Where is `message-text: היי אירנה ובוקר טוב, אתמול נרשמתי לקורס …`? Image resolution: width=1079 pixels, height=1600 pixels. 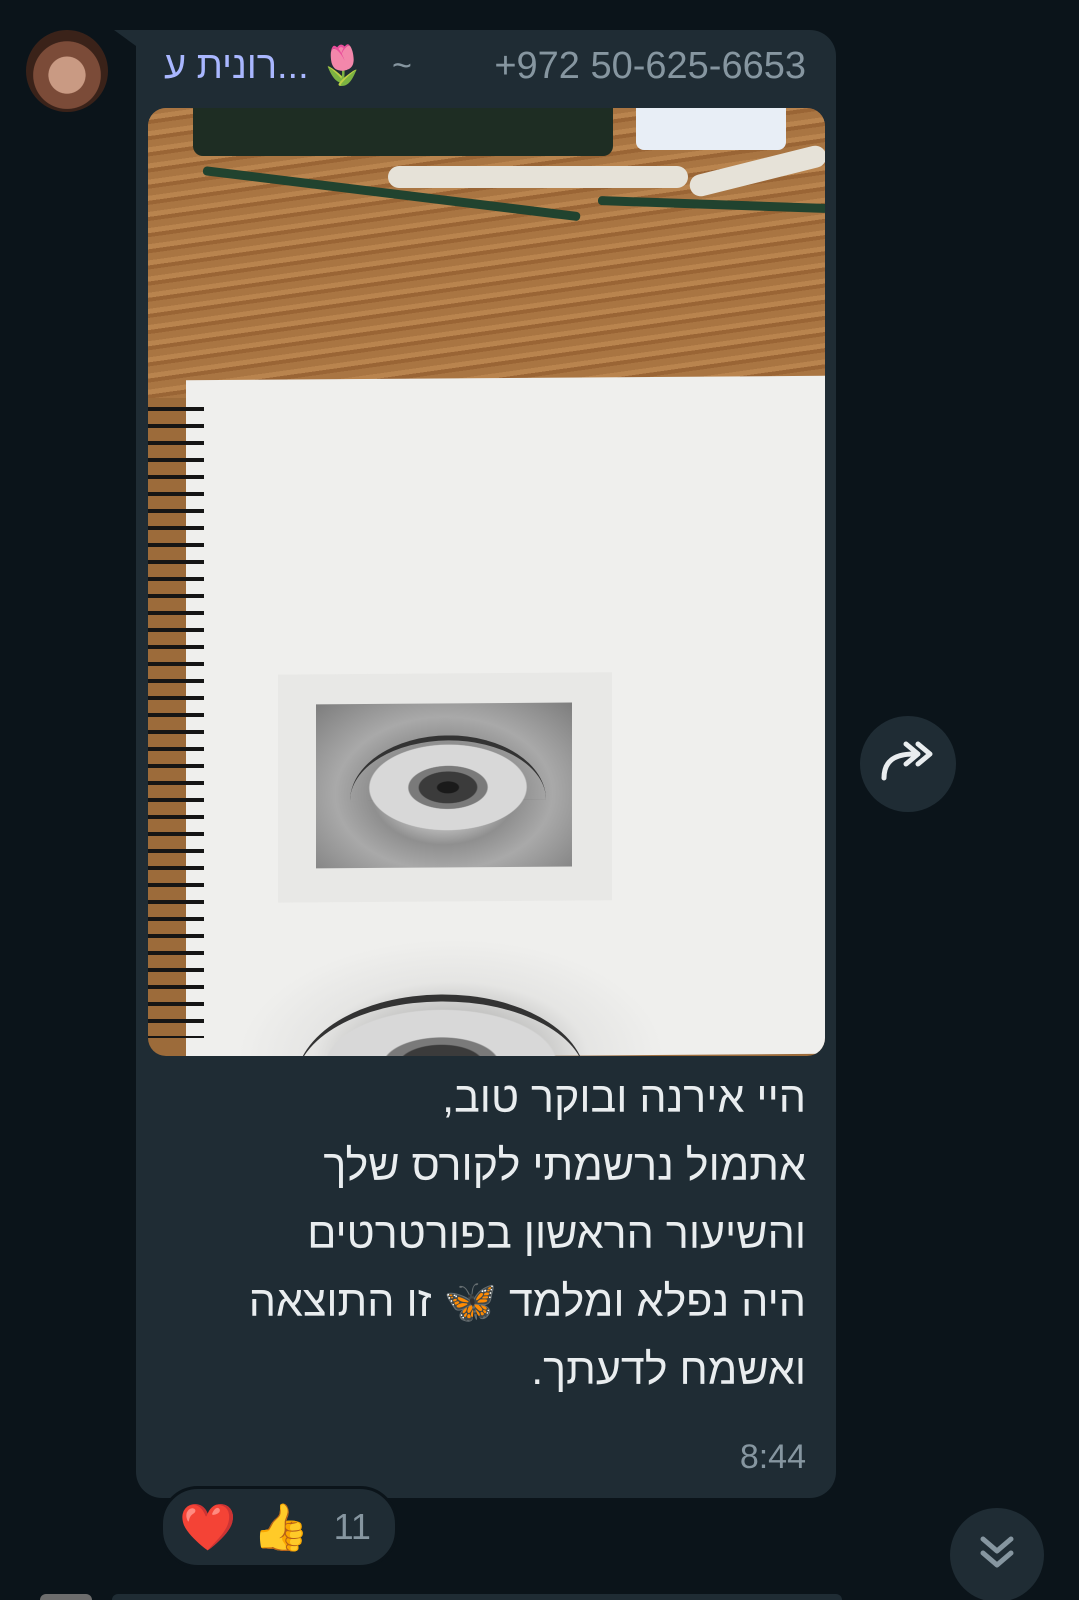
message-text: היי אירנה ובוקר טוב, אתמול נרשמתי לקורס … is located at coordinates (527, 1234).